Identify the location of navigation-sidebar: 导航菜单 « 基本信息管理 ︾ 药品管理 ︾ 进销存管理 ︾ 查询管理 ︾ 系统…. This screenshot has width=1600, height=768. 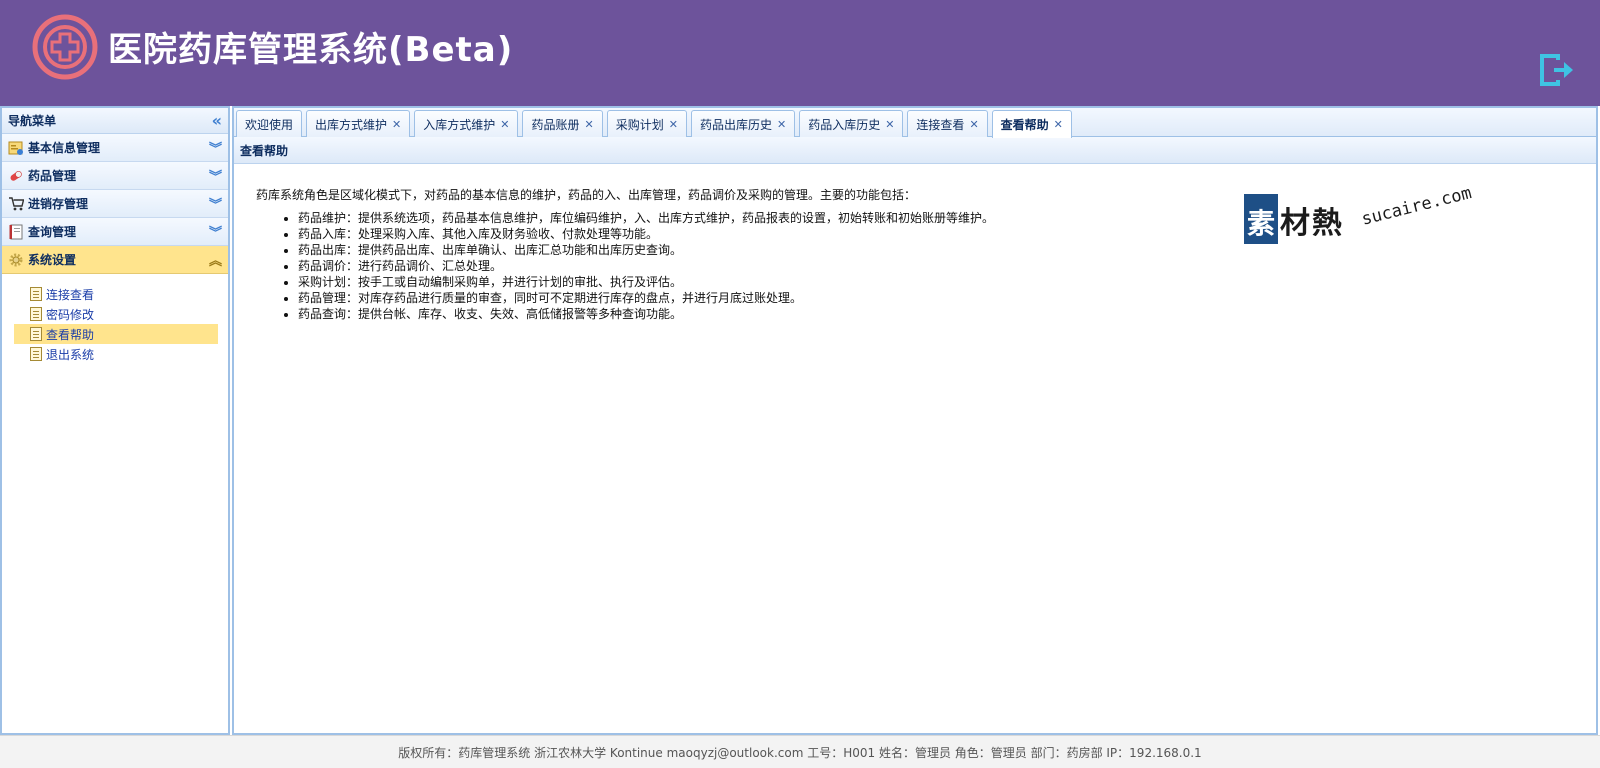
(115, 420).